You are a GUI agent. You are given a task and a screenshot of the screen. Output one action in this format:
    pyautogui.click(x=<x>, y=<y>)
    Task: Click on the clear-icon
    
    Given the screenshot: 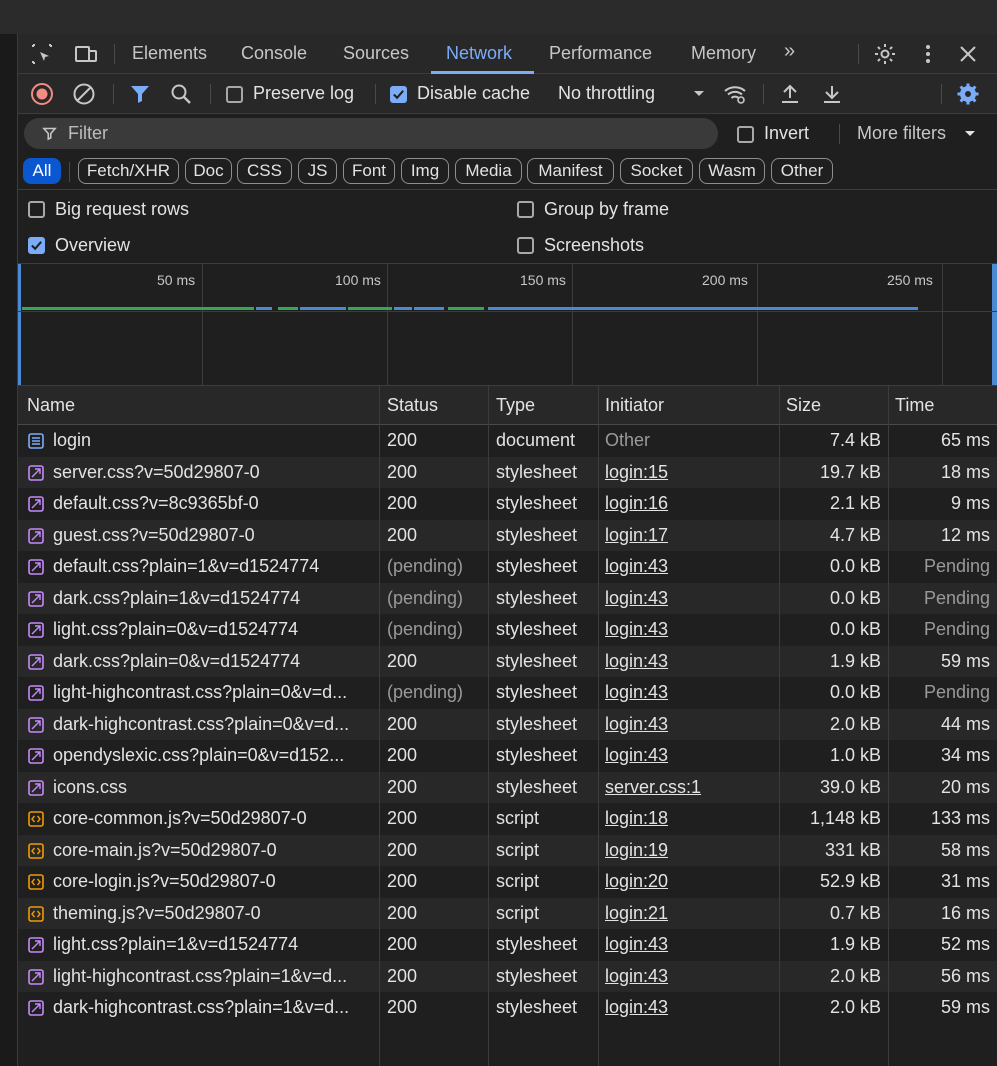 What is the action you would take?
    pyautogui.click(x=84, y=94)
    